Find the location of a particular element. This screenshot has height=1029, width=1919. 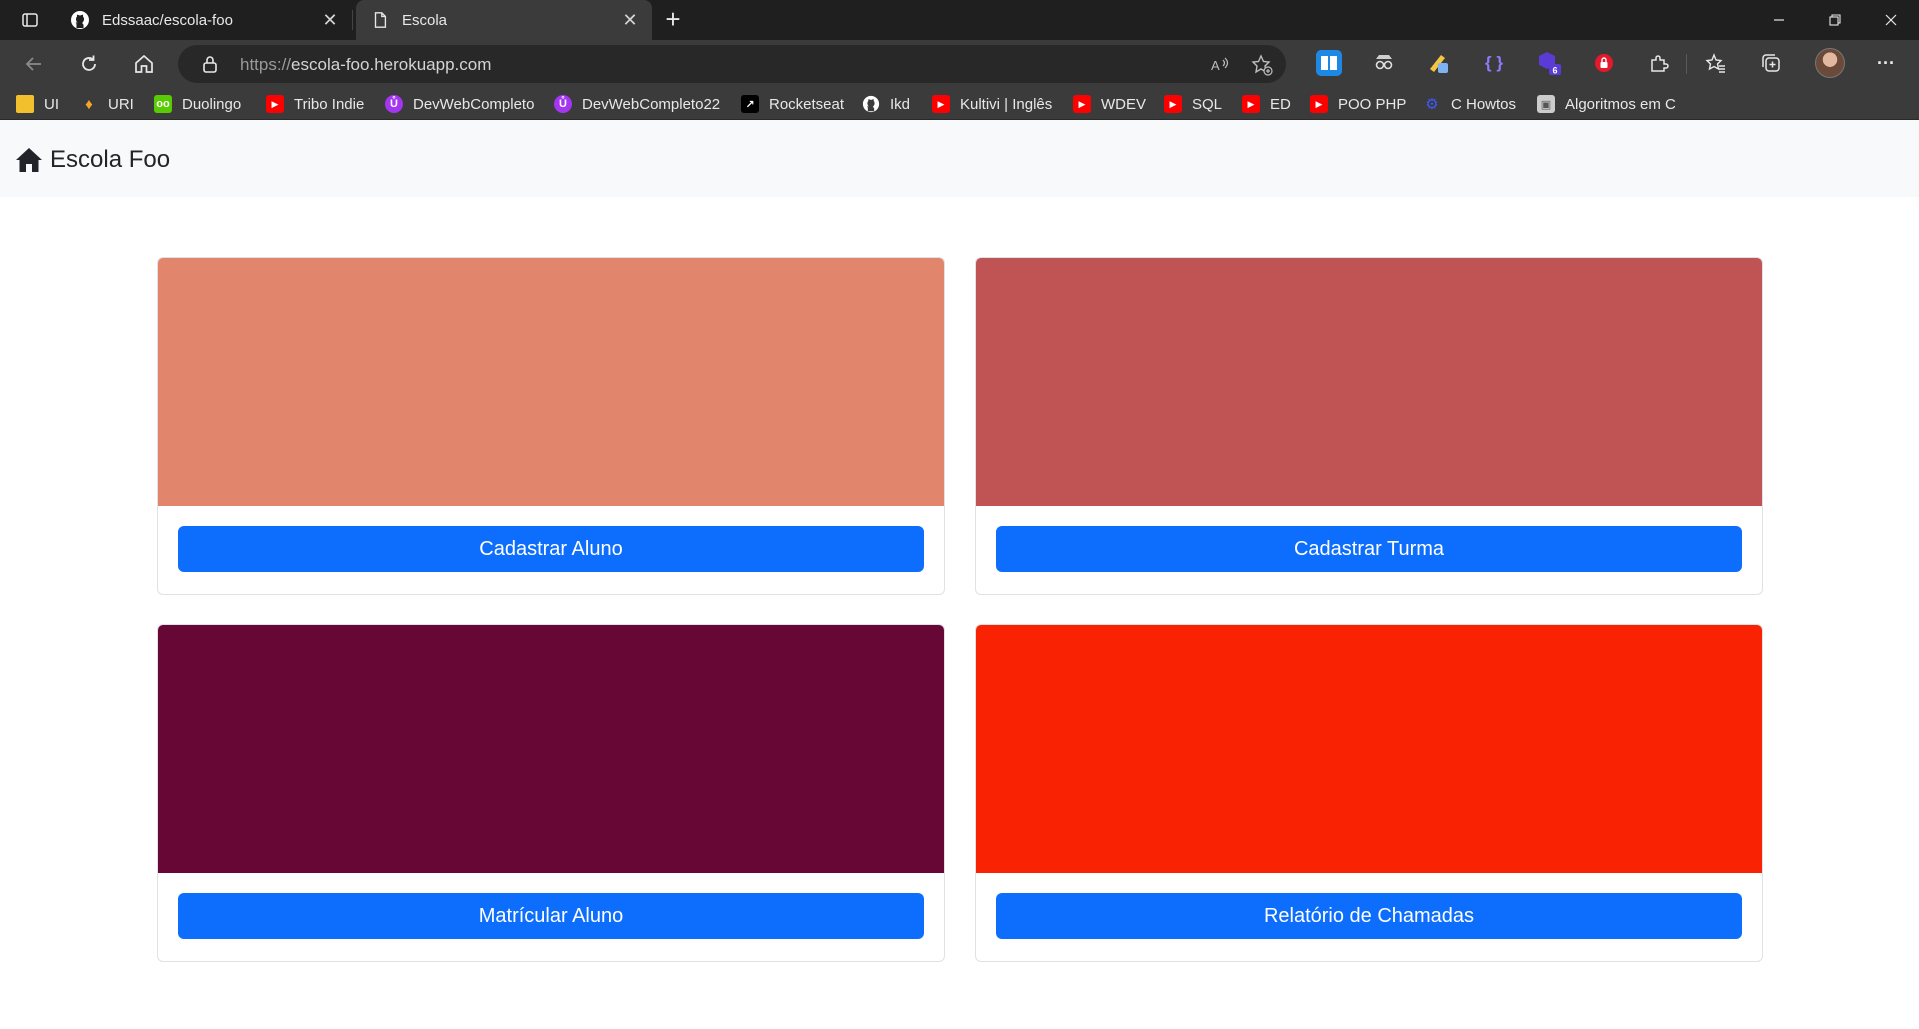

bookmark-label: DevWebCompleto is located at coordinates (474, 104).